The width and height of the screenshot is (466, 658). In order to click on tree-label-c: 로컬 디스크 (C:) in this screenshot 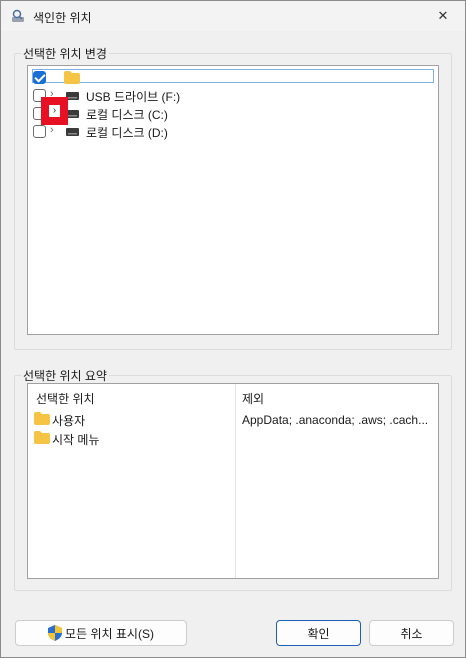, I will do `click(127, 115)`.